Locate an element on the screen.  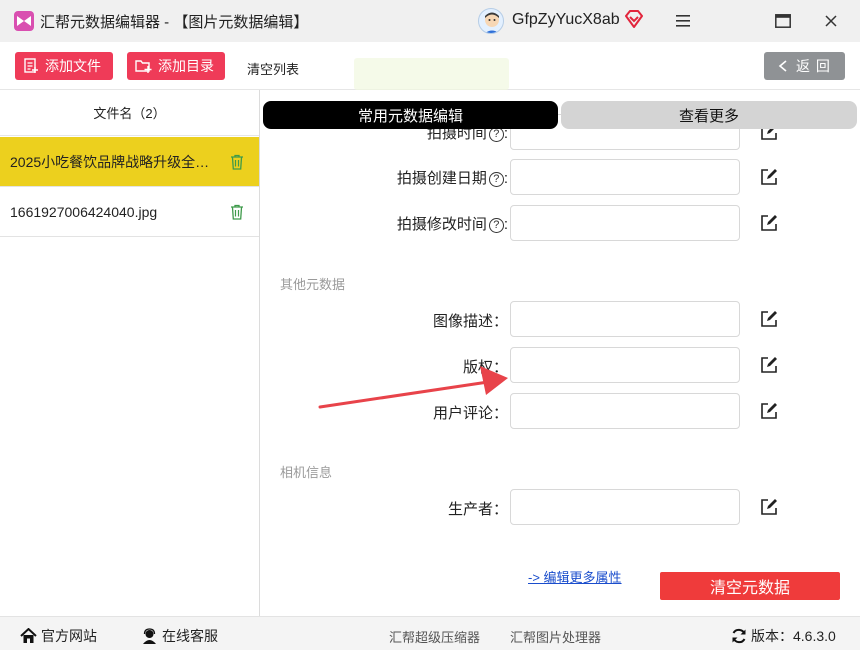
copyright-label: 版权： is located at coordinates (485, 367).